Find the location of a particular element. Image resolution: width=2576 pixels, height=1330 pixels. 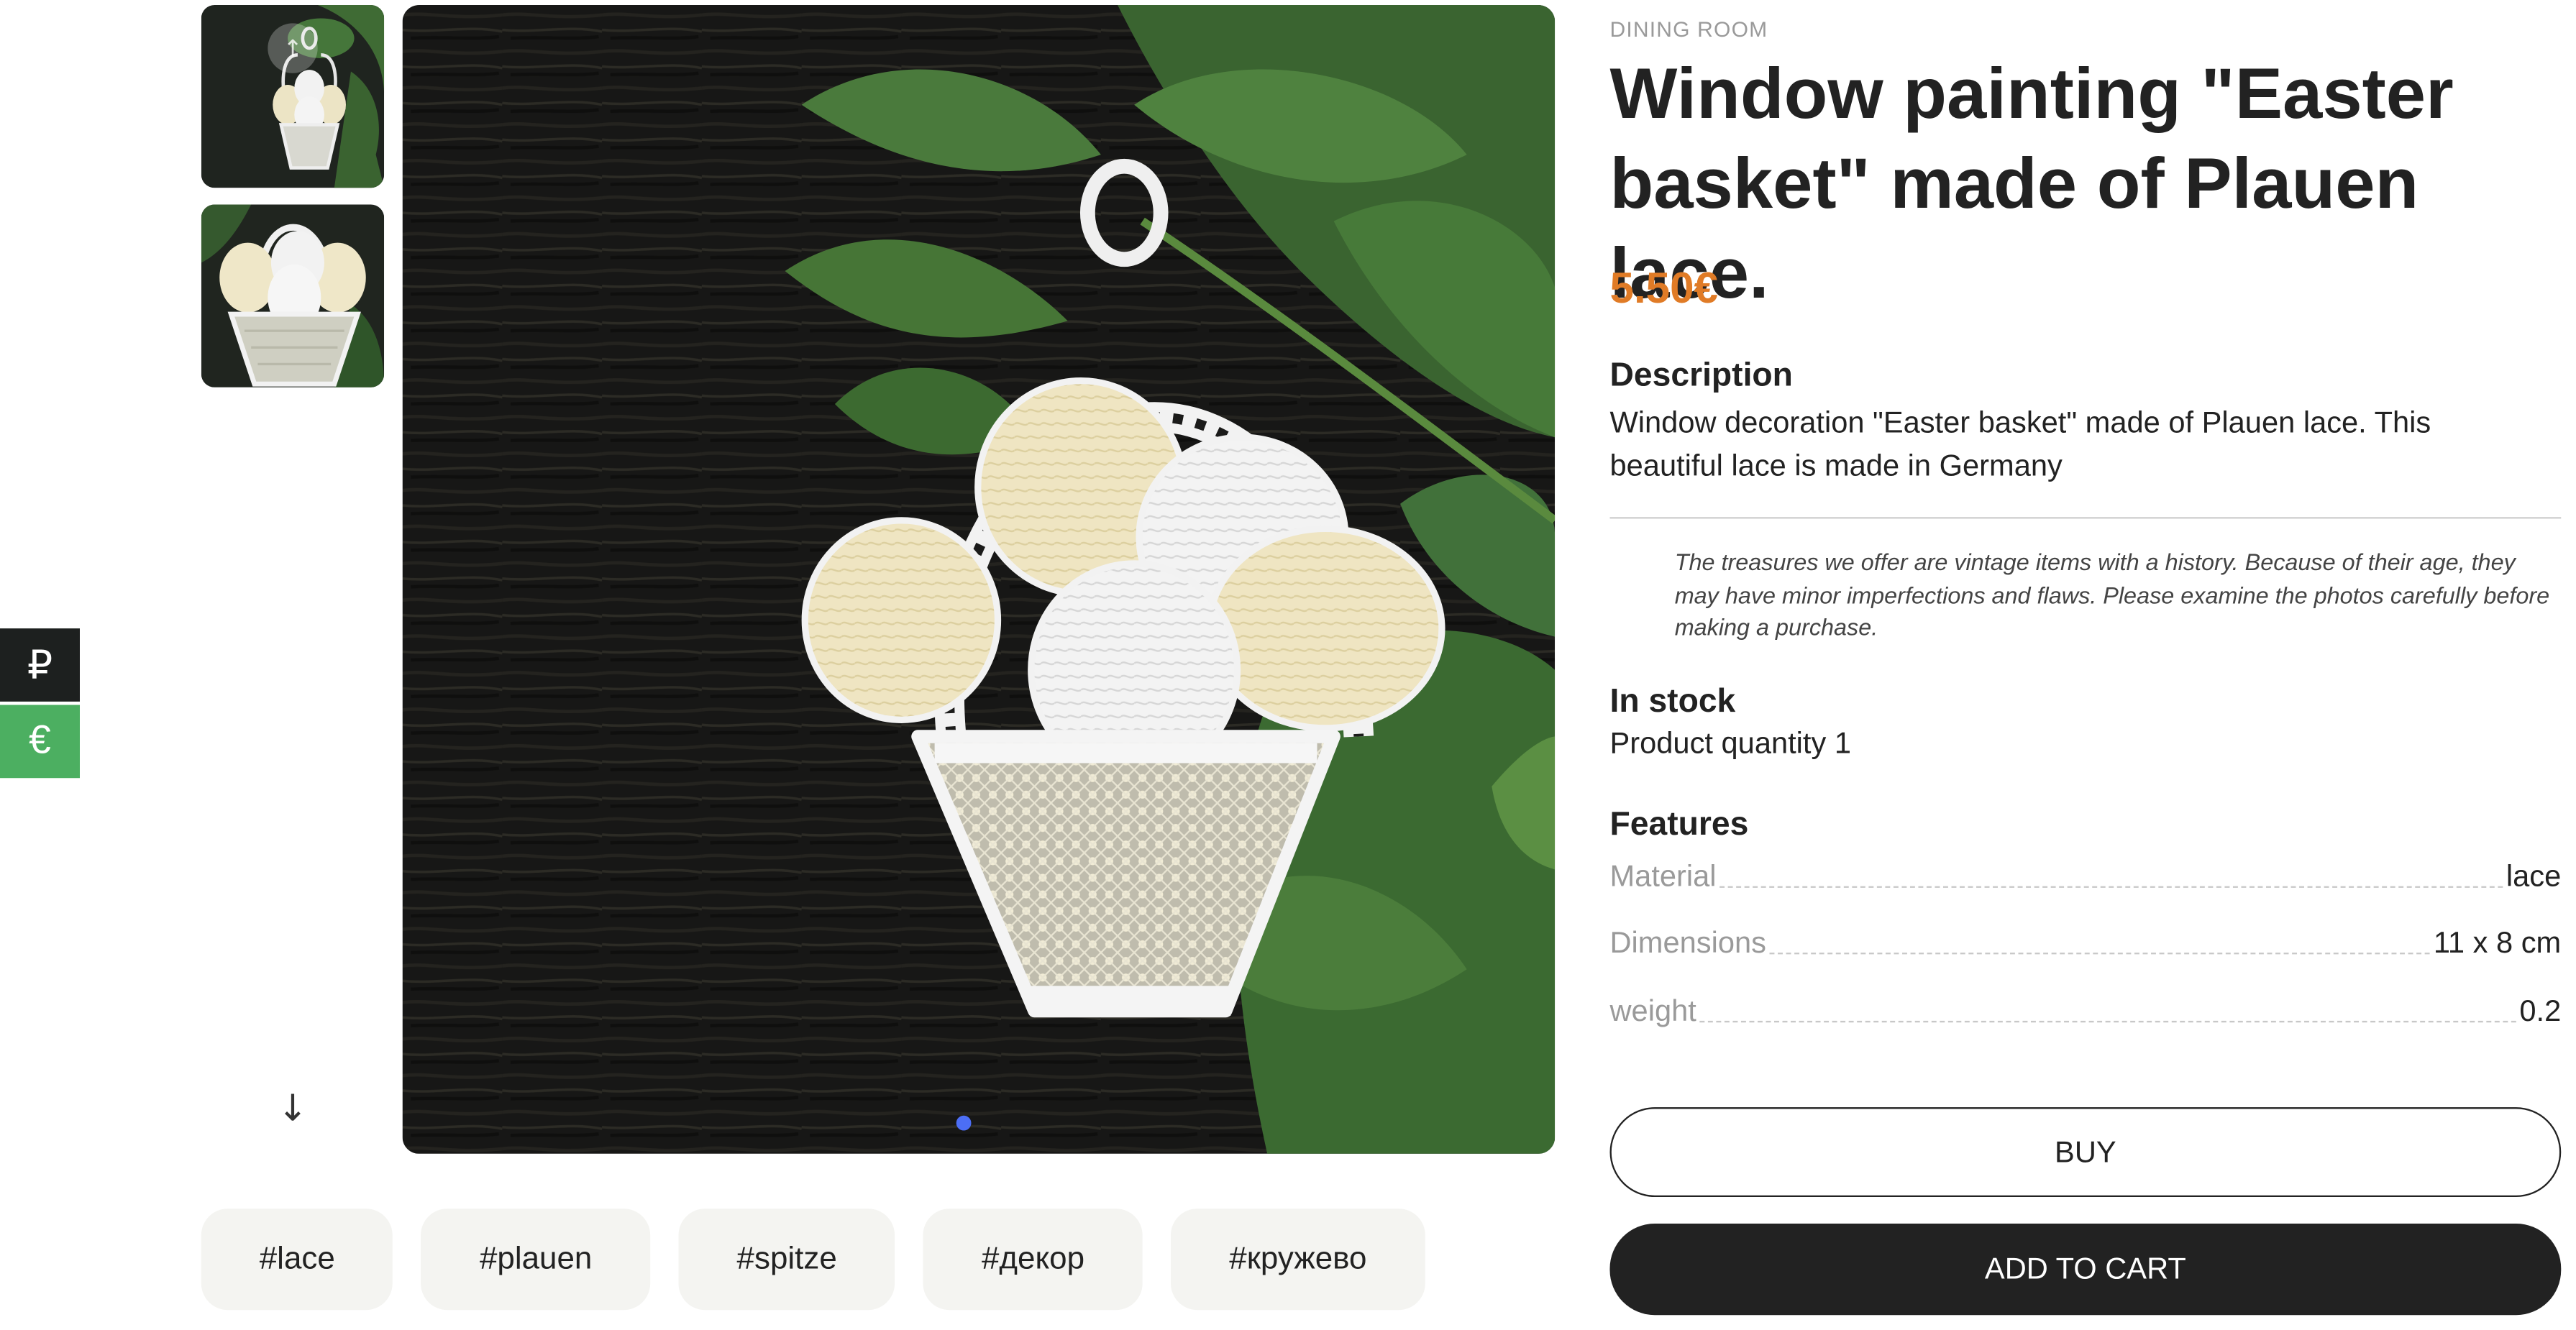

feature-value: 11 x 8 cm is located at coordinates (2497, 943).